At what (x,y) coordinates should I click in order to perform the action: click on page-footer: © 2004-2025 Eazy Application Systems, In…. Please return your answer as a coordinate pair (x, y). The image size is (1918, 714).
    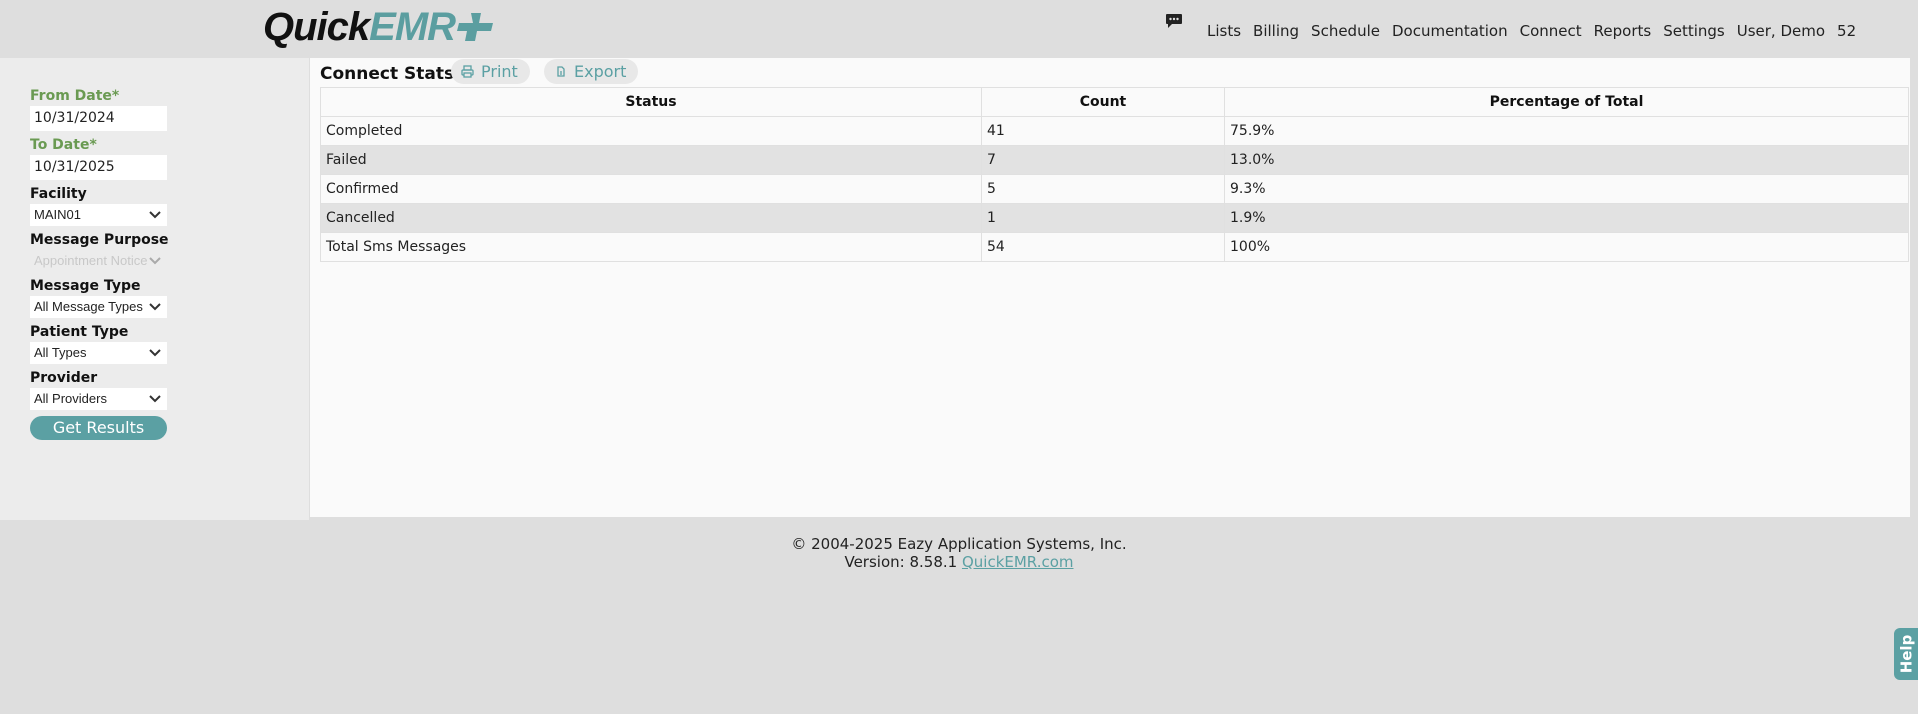
    Looking at the image, I should click on (959, 553).